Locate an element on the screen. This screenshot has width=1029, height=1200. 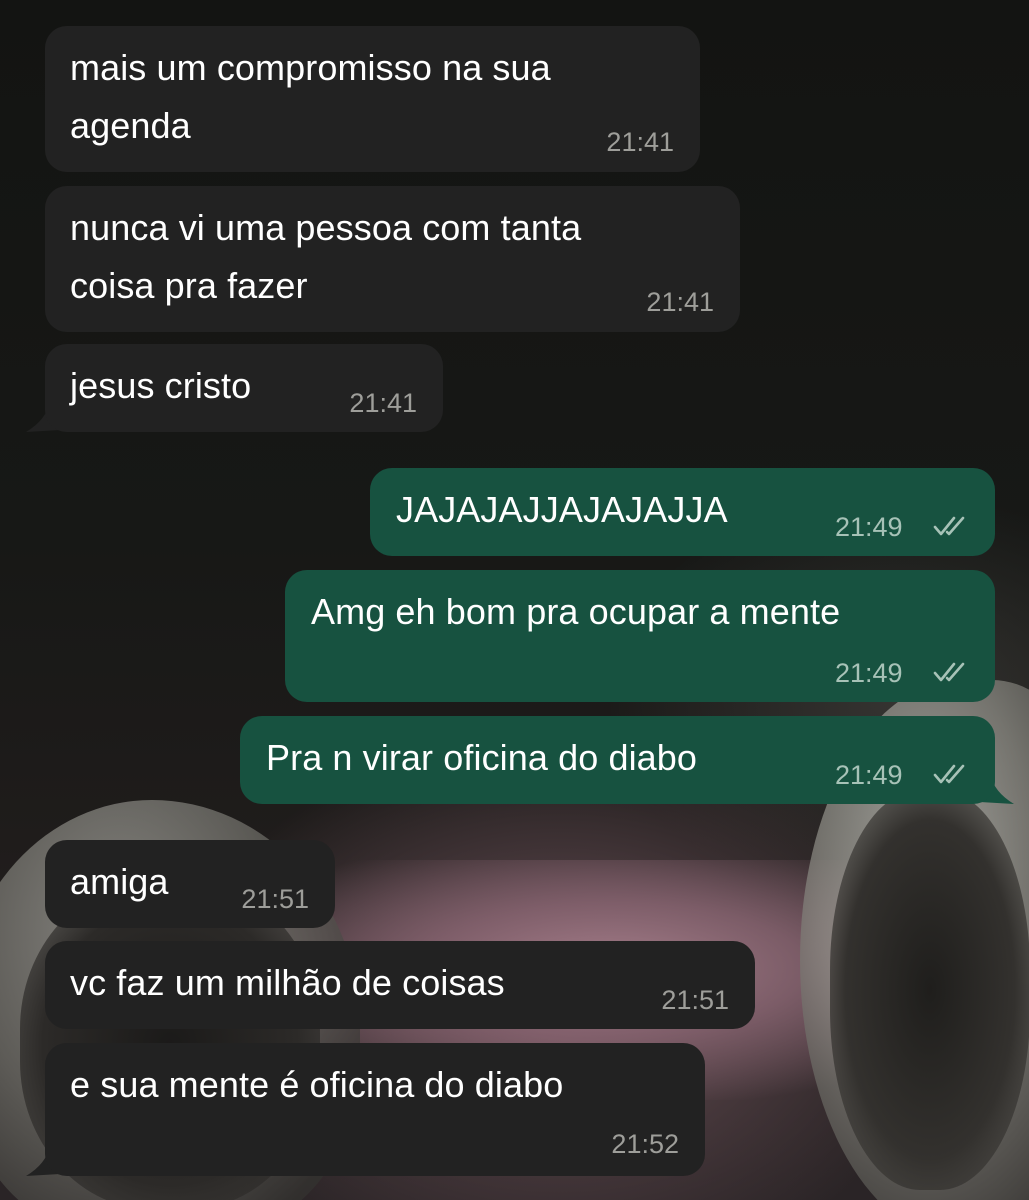
outgoing-message: Amg eh bom pra ocupar a mente 21:49 is located at coordinates (640, 636).